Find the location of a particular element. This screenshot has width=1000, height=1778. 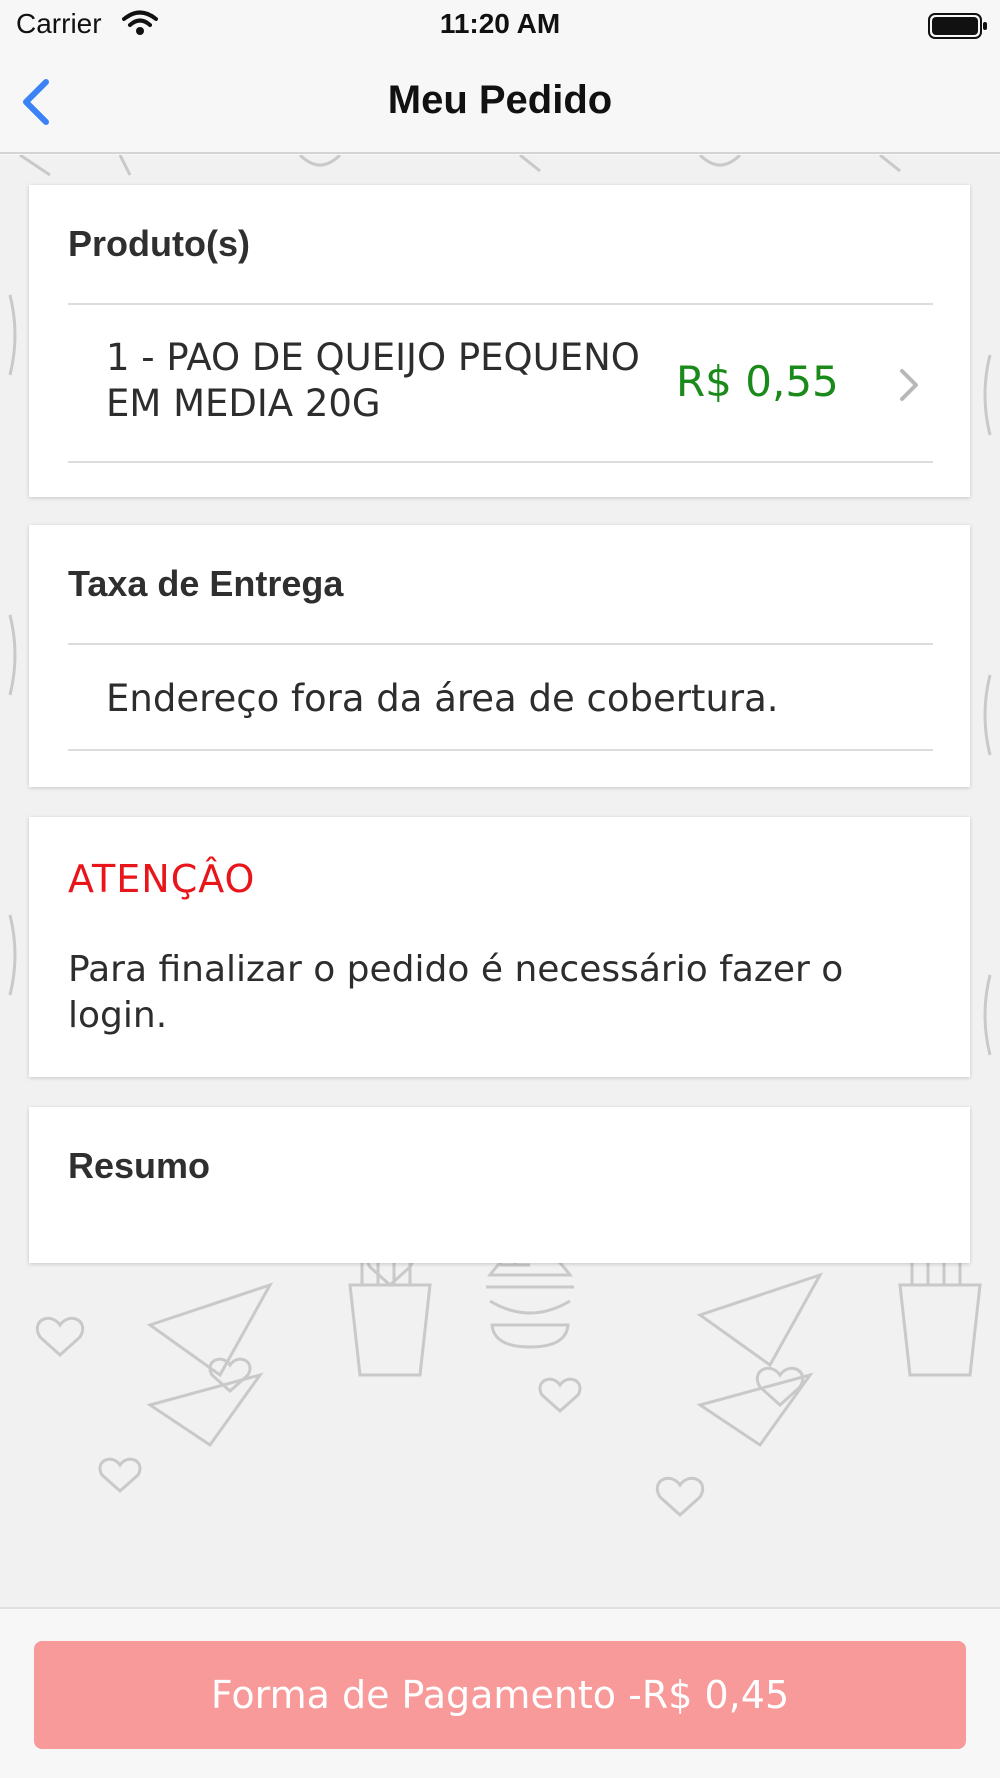

battery-icon is located at coordinates (957, 26).